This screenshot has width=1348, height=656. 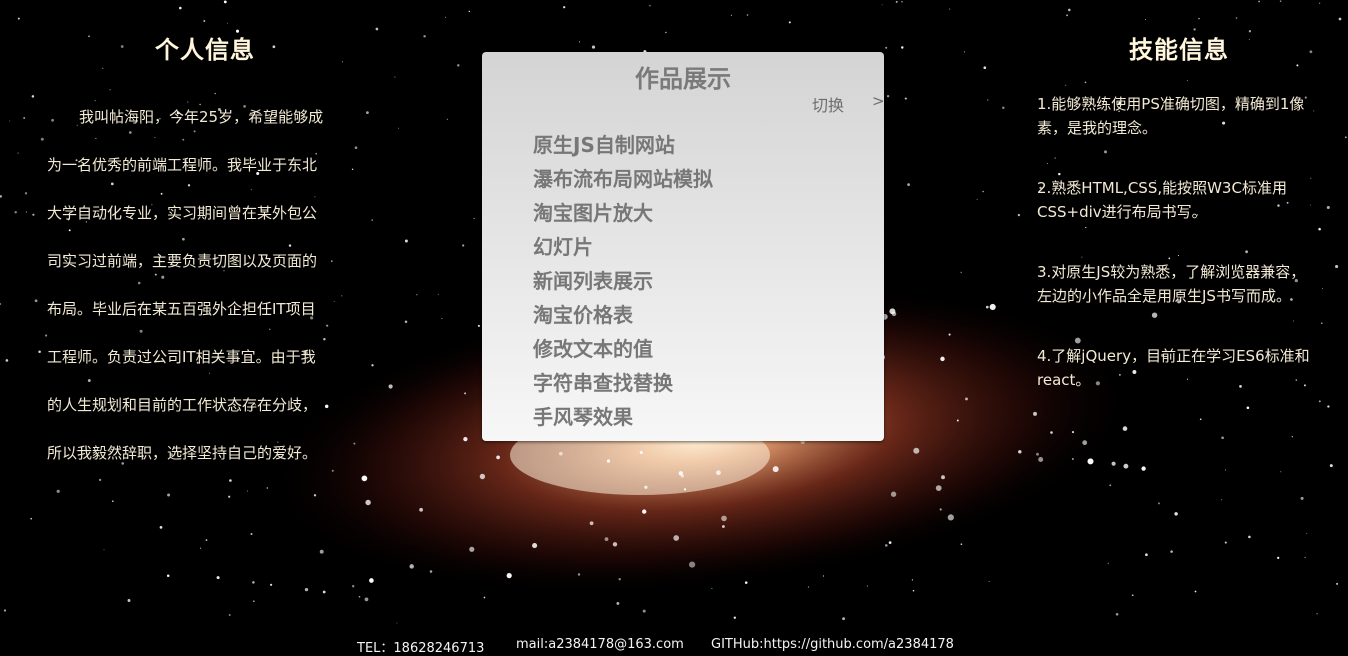 I want to click on works-item: 手风琴效果, so click(x=623, y=417).